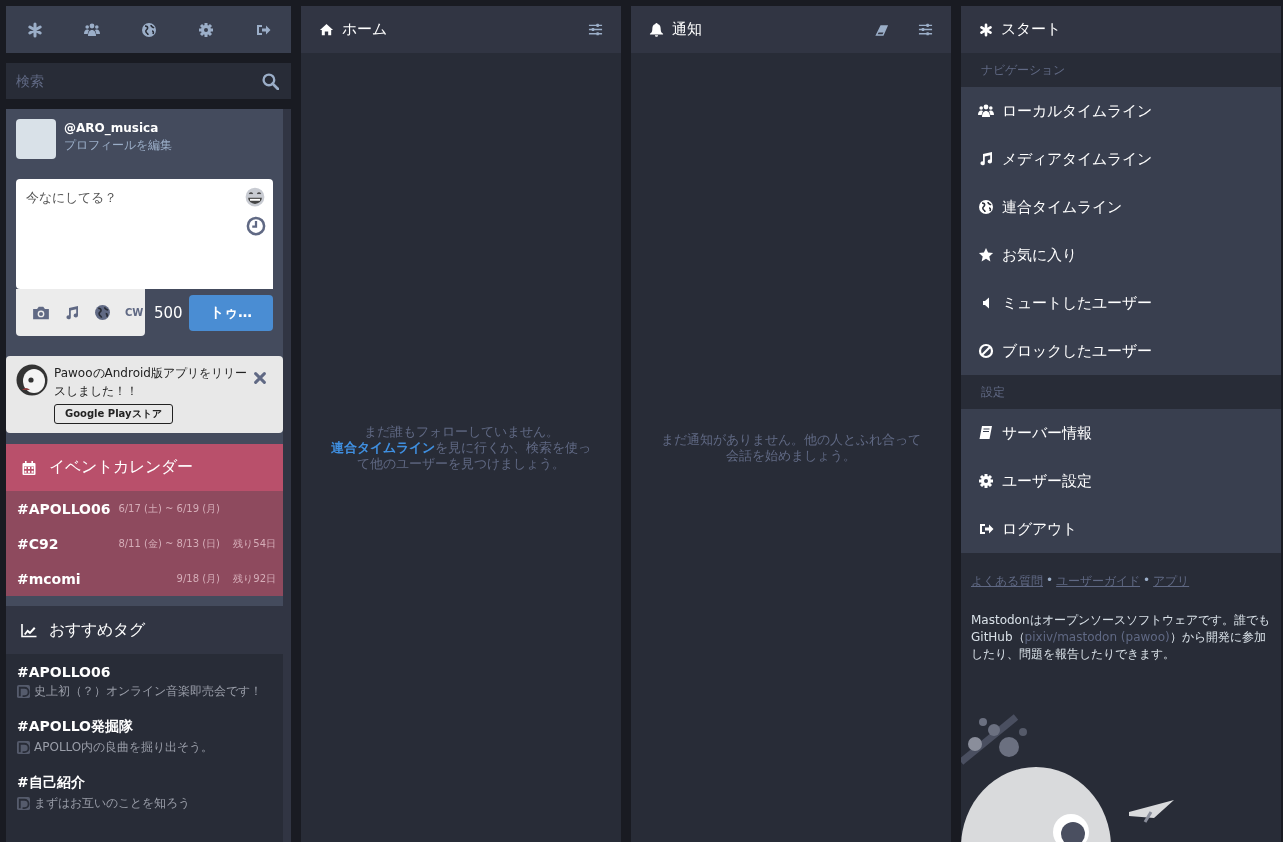 The image size is (1283, 842). What do you see at coordinates (144, 578) in the screenshot?
I see `event-row: #mcomi 9/18 (月) 残り92日` at bounding box center [144, 578].